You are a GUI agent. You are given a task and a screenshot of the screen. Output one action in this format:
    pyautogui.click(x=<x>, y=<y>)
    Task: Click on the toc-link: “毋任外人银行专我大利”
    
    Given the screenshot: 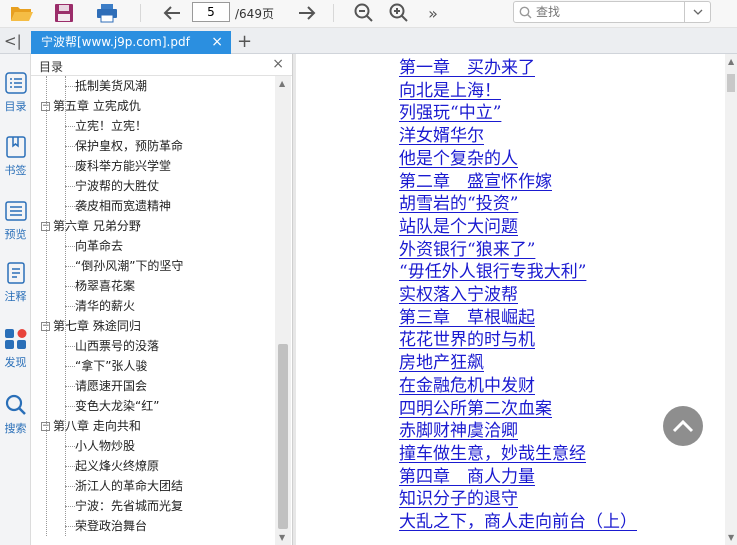 What is the action you would take?
    pyautogui.click(x=492, y=272)
    